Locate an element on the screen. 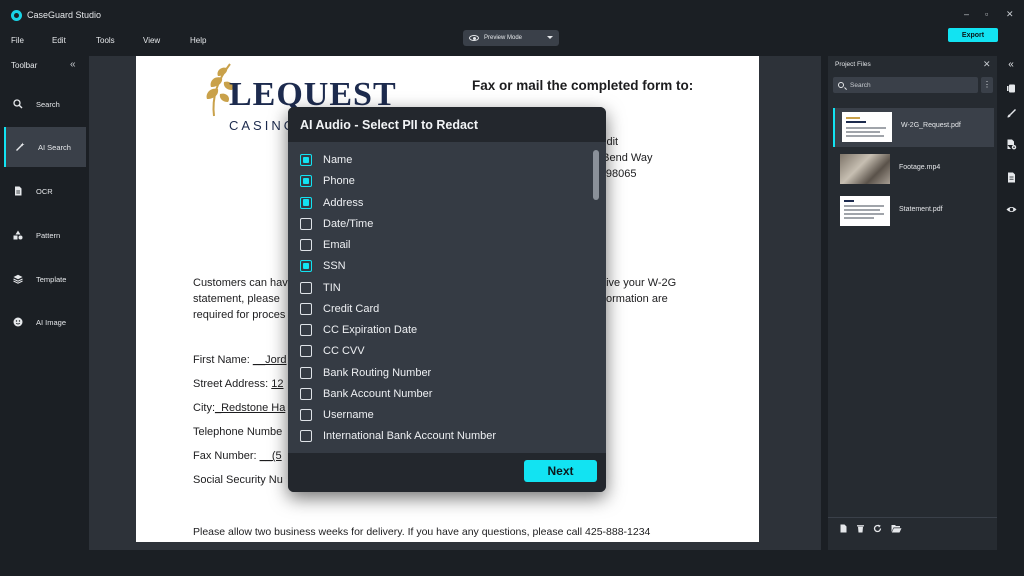  restore-icon: ▫ is located at coordinates (986, 14).